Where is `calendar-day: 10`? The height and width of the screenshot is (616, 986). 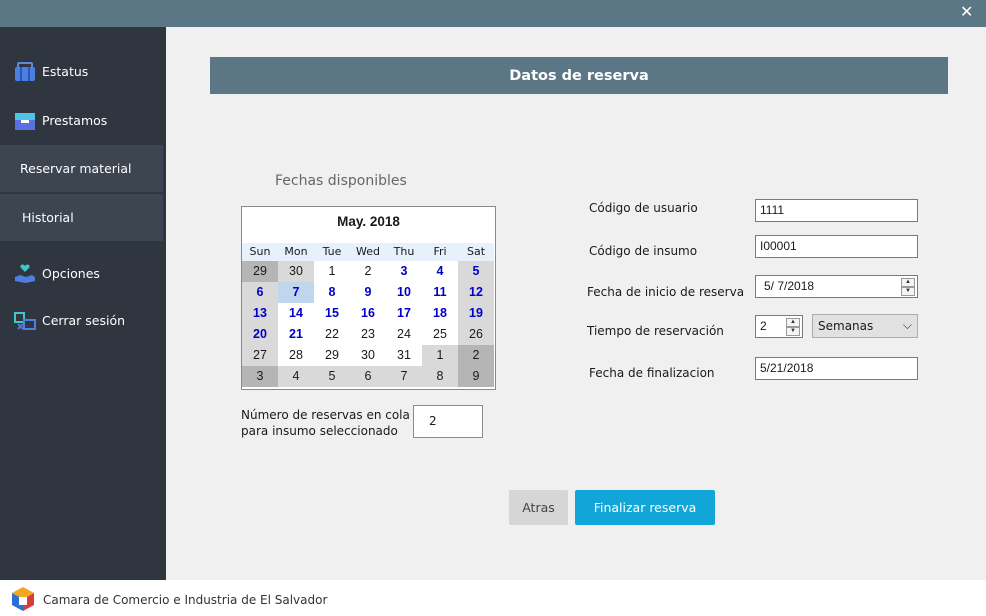
calendar-day: 10 is located at coordinates (404, 292).